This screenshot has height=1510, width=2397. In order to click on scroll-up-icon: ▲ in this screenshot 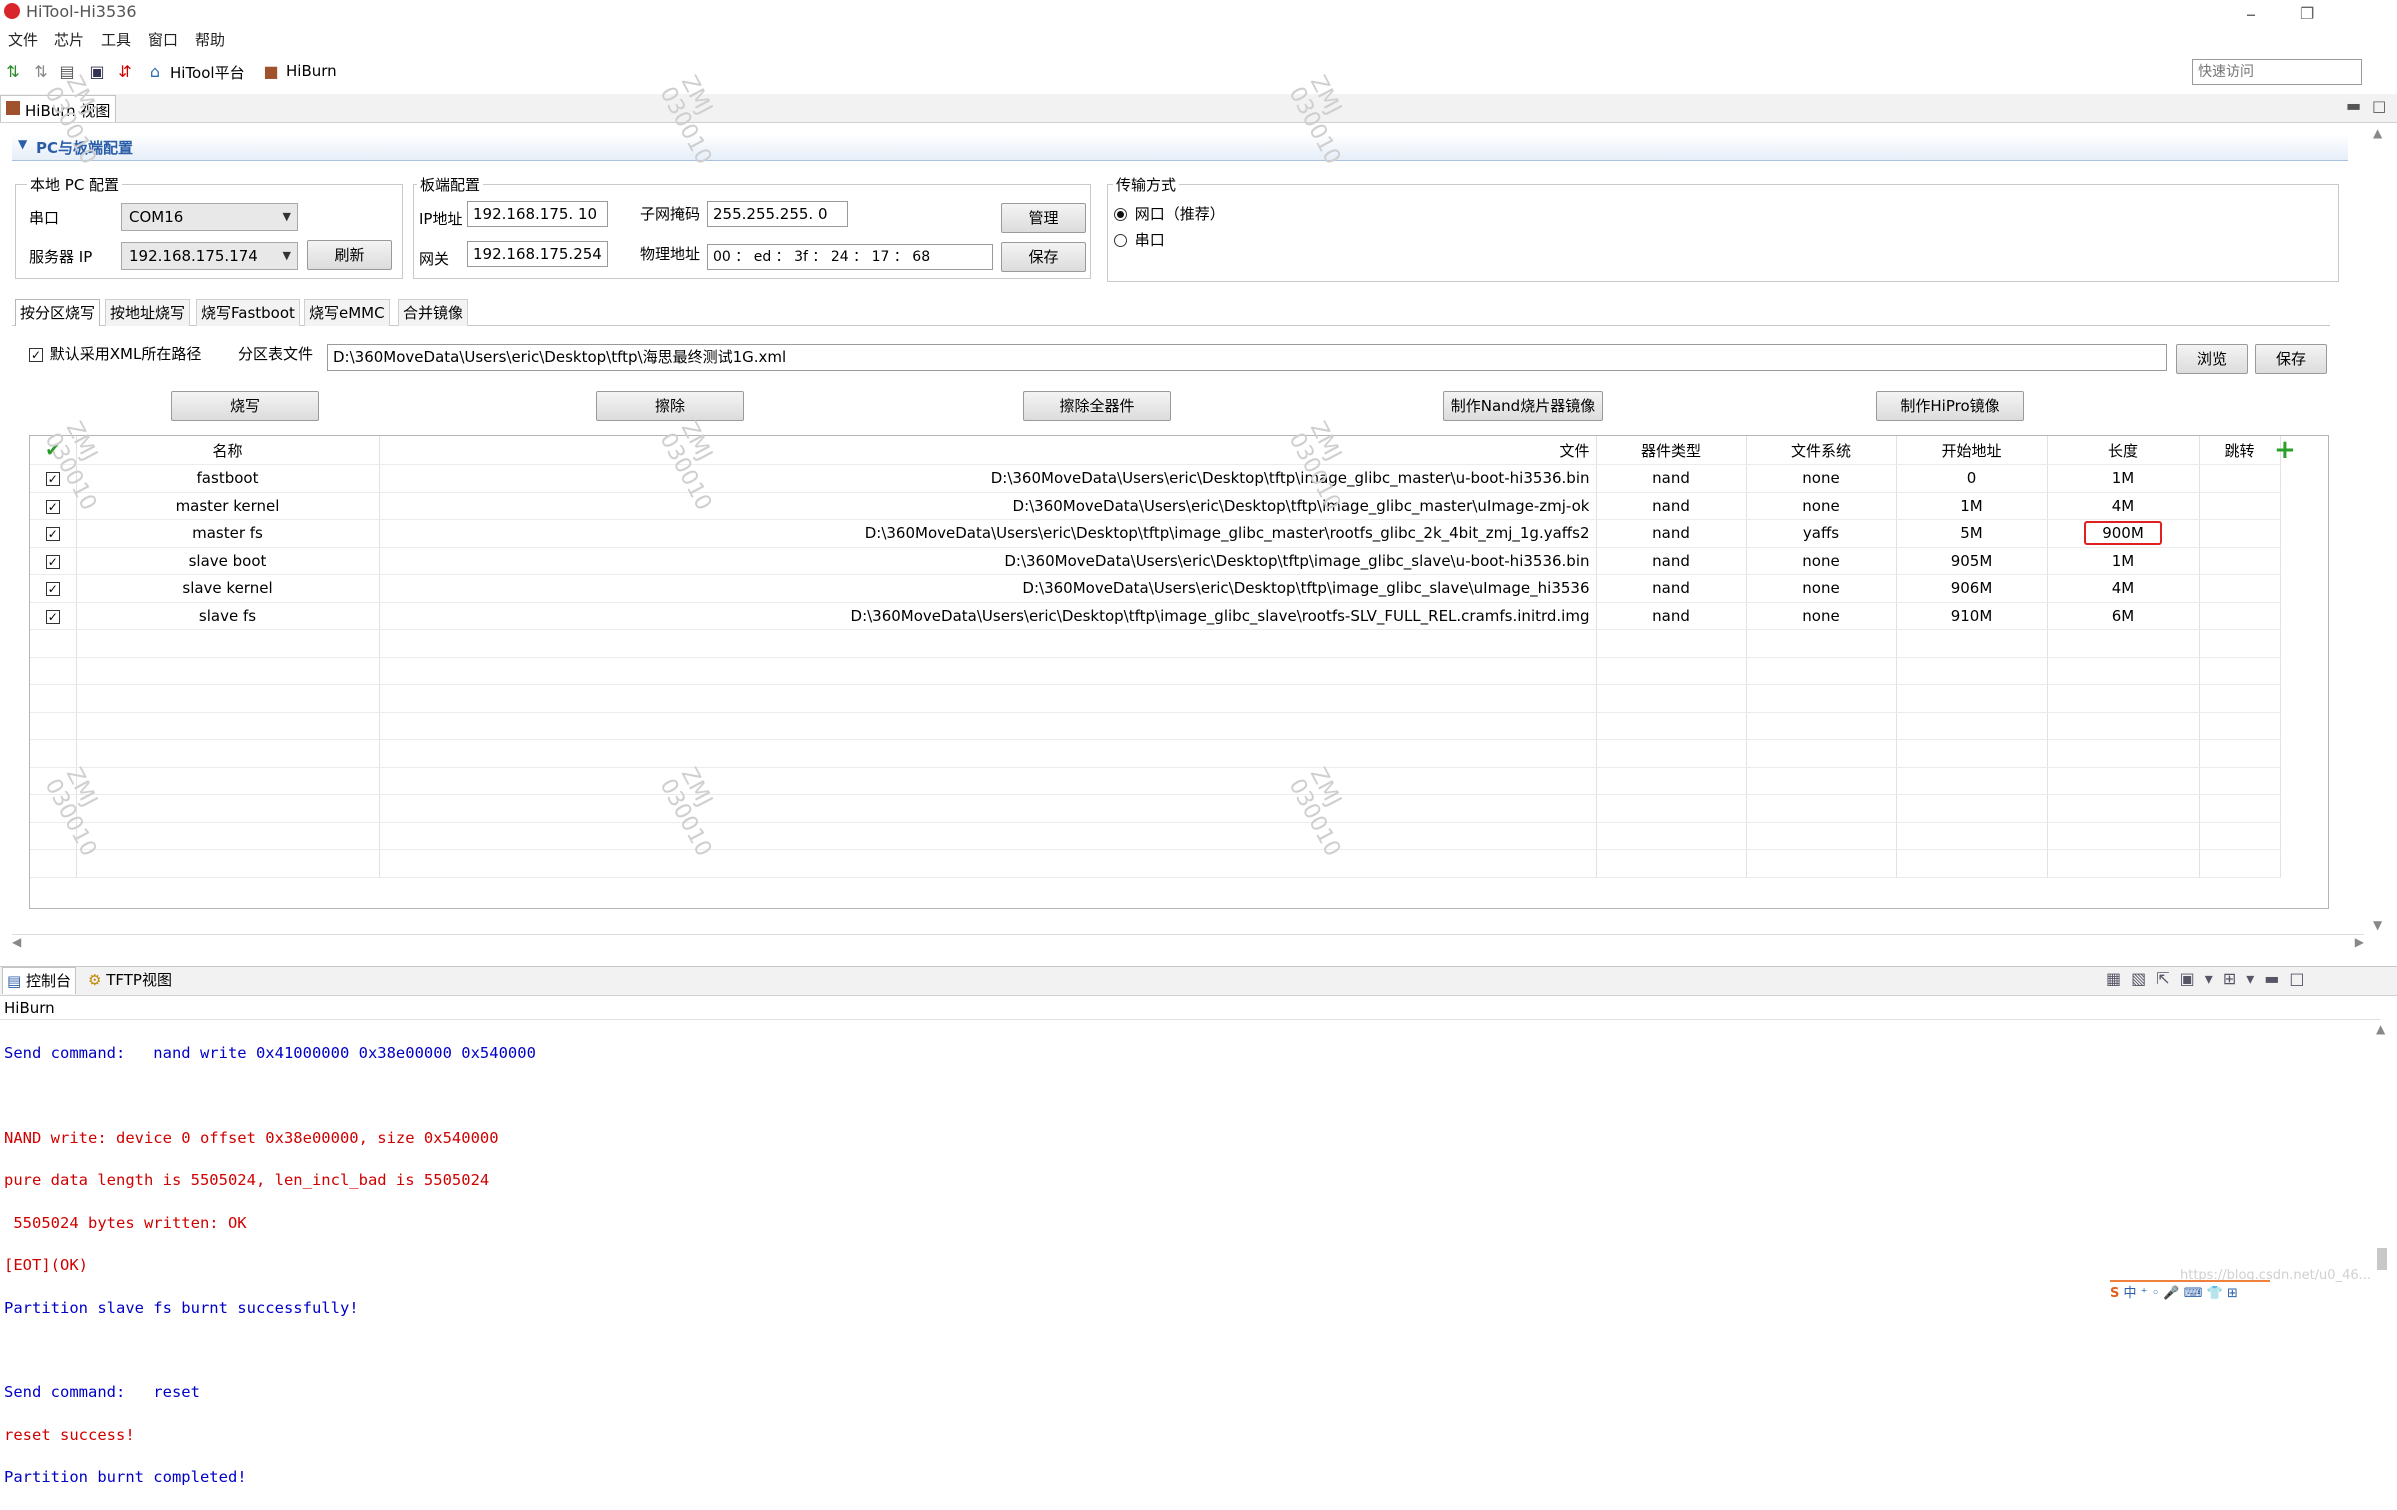, I will do `click(2377, 133)`.